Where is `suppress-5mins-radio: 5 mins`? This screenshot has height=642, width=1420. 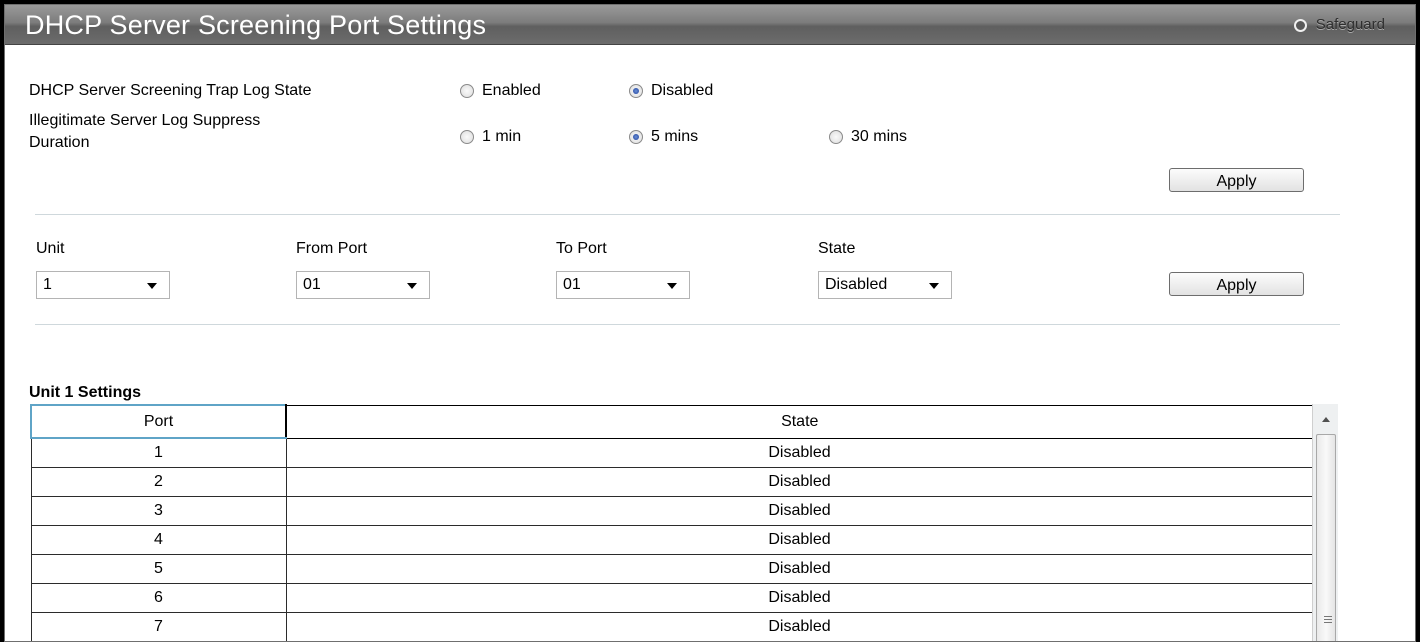 suppress-5mins-radio: 5 mins is located at coordinates (663, 137).